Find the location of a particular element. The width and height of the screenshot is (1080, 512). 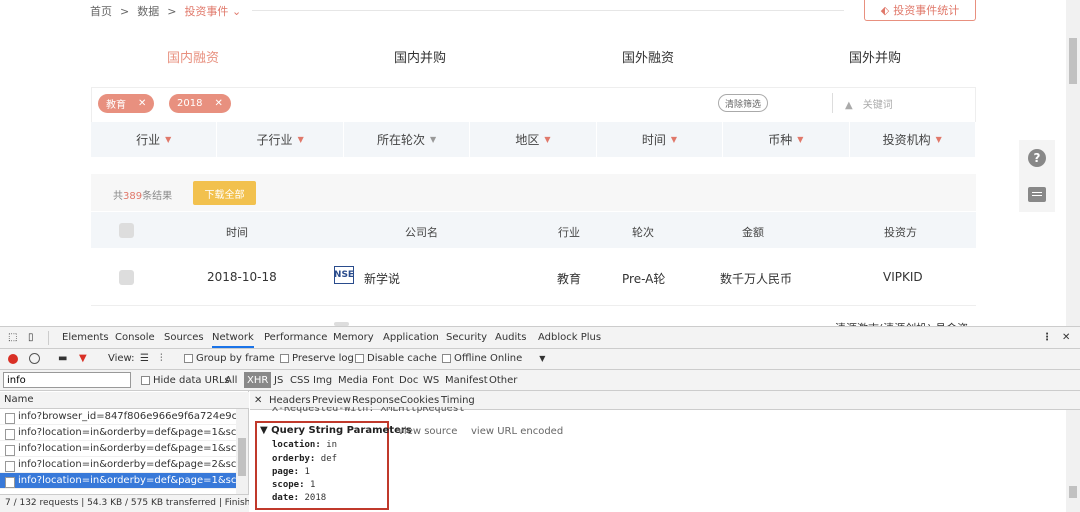

waterfall-icon: ⫶ is located at coordinates (161, 358).